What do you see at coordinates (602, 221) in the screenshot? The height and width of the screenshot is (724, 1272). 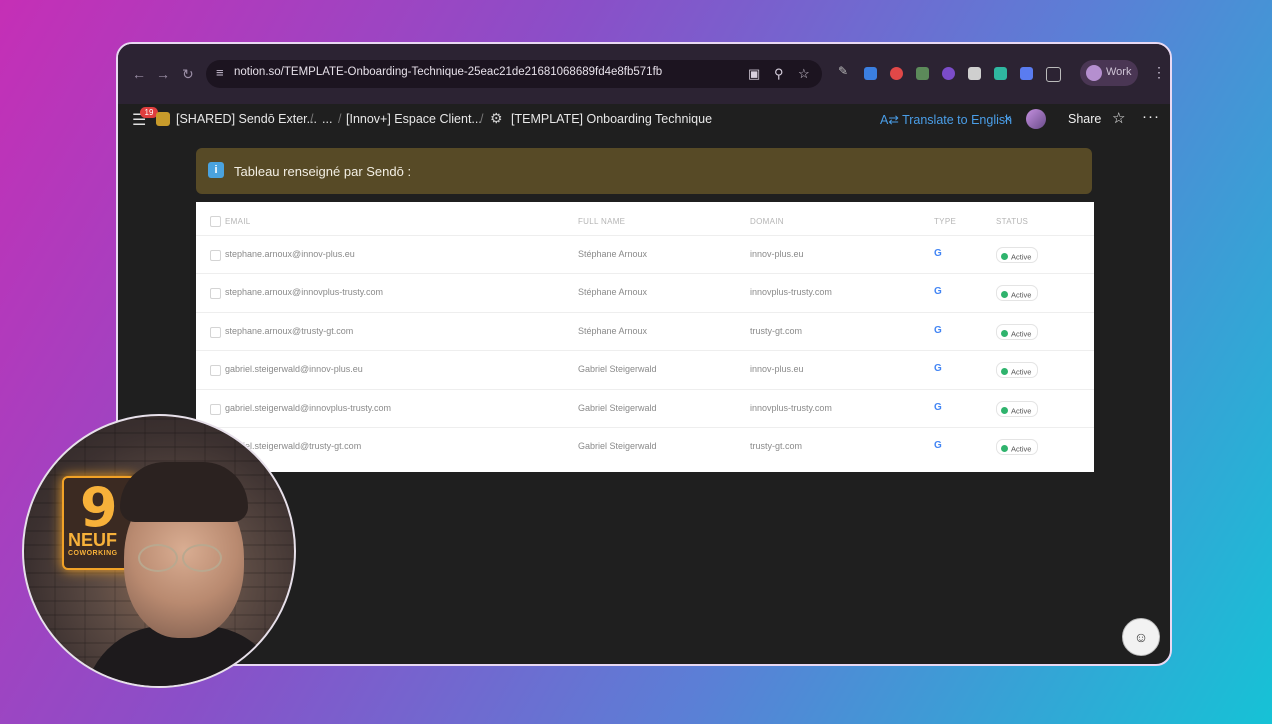 I see `column-header-full-name: FULL NAME` at bounding box center [602, 221].